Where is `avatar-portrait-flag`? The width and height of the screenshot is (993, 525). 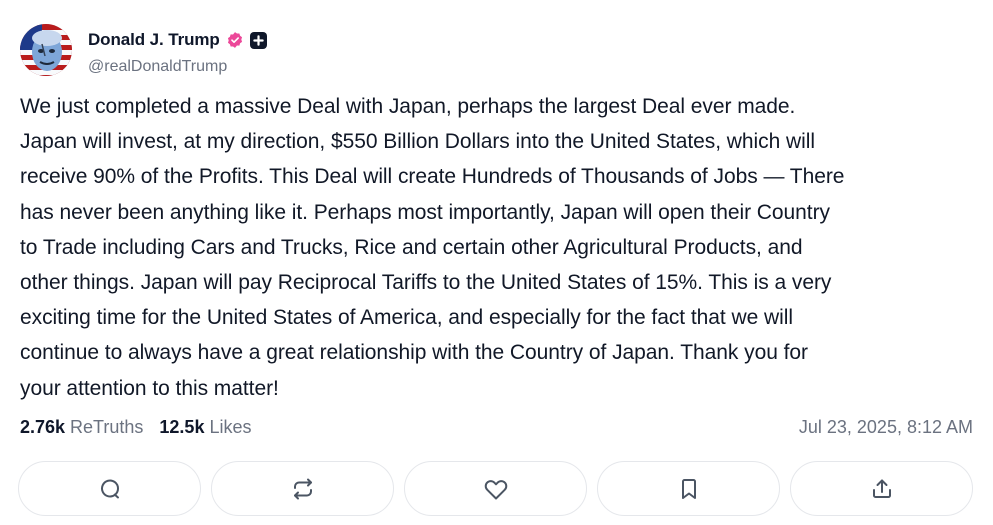
avatar-portrait-flag is located at coordinates (46, 50).